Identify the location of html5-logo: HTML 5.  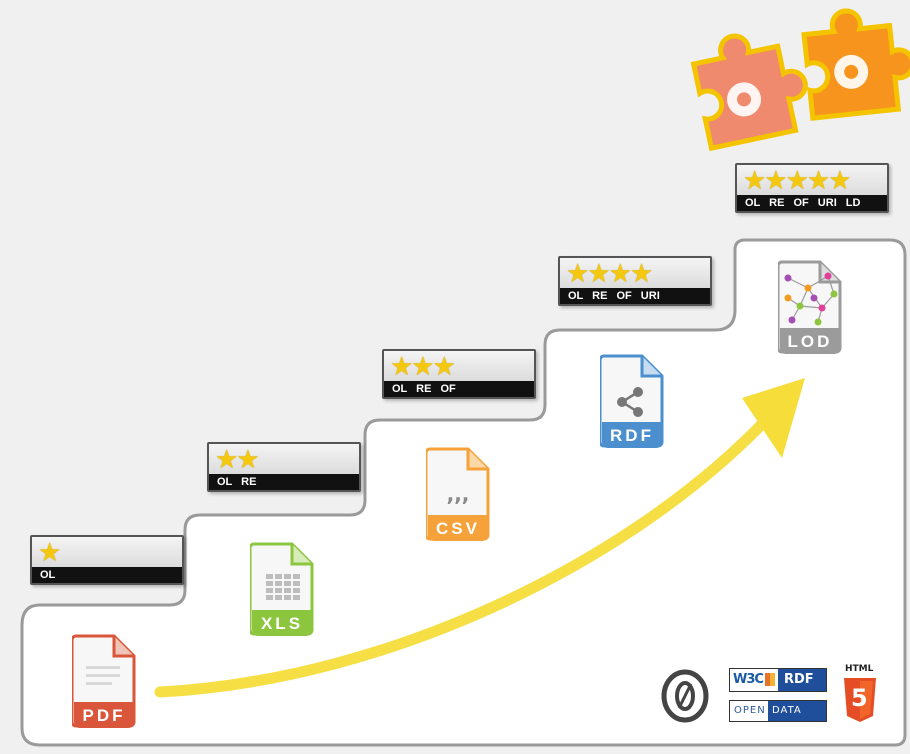
(860, 695).